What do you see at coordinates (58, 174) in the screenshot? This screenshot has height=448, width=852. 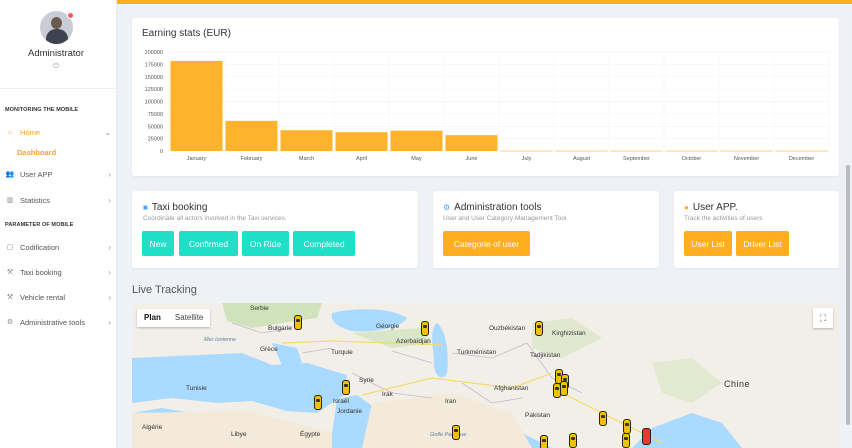 I see `sidebar-item-user-app: 👥 User APP ›` at bounding box center [58, 174].